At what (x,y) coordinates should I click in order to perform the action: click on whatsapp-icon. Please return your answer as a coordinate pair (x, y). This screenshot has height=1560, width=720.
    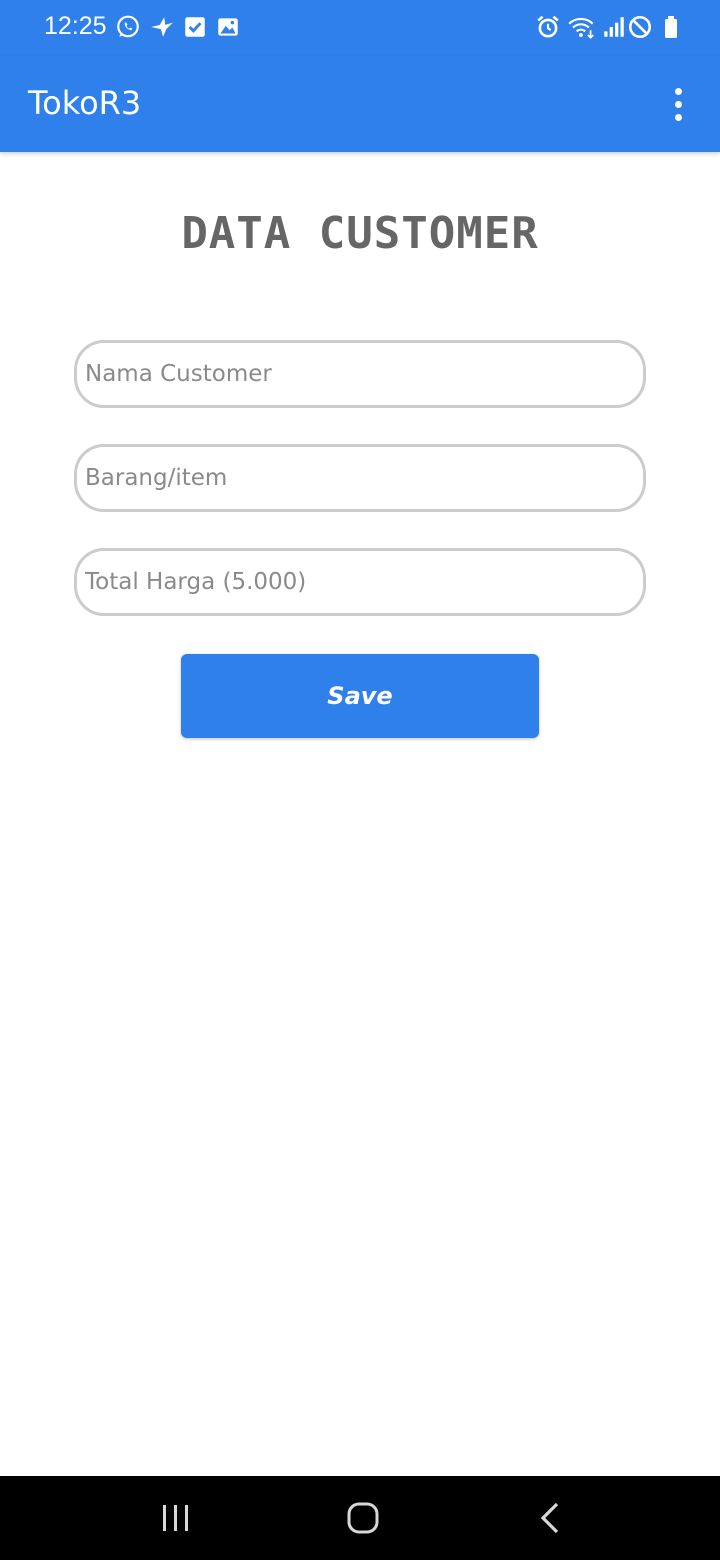
    Looking at the image, I should click on (128, 27).